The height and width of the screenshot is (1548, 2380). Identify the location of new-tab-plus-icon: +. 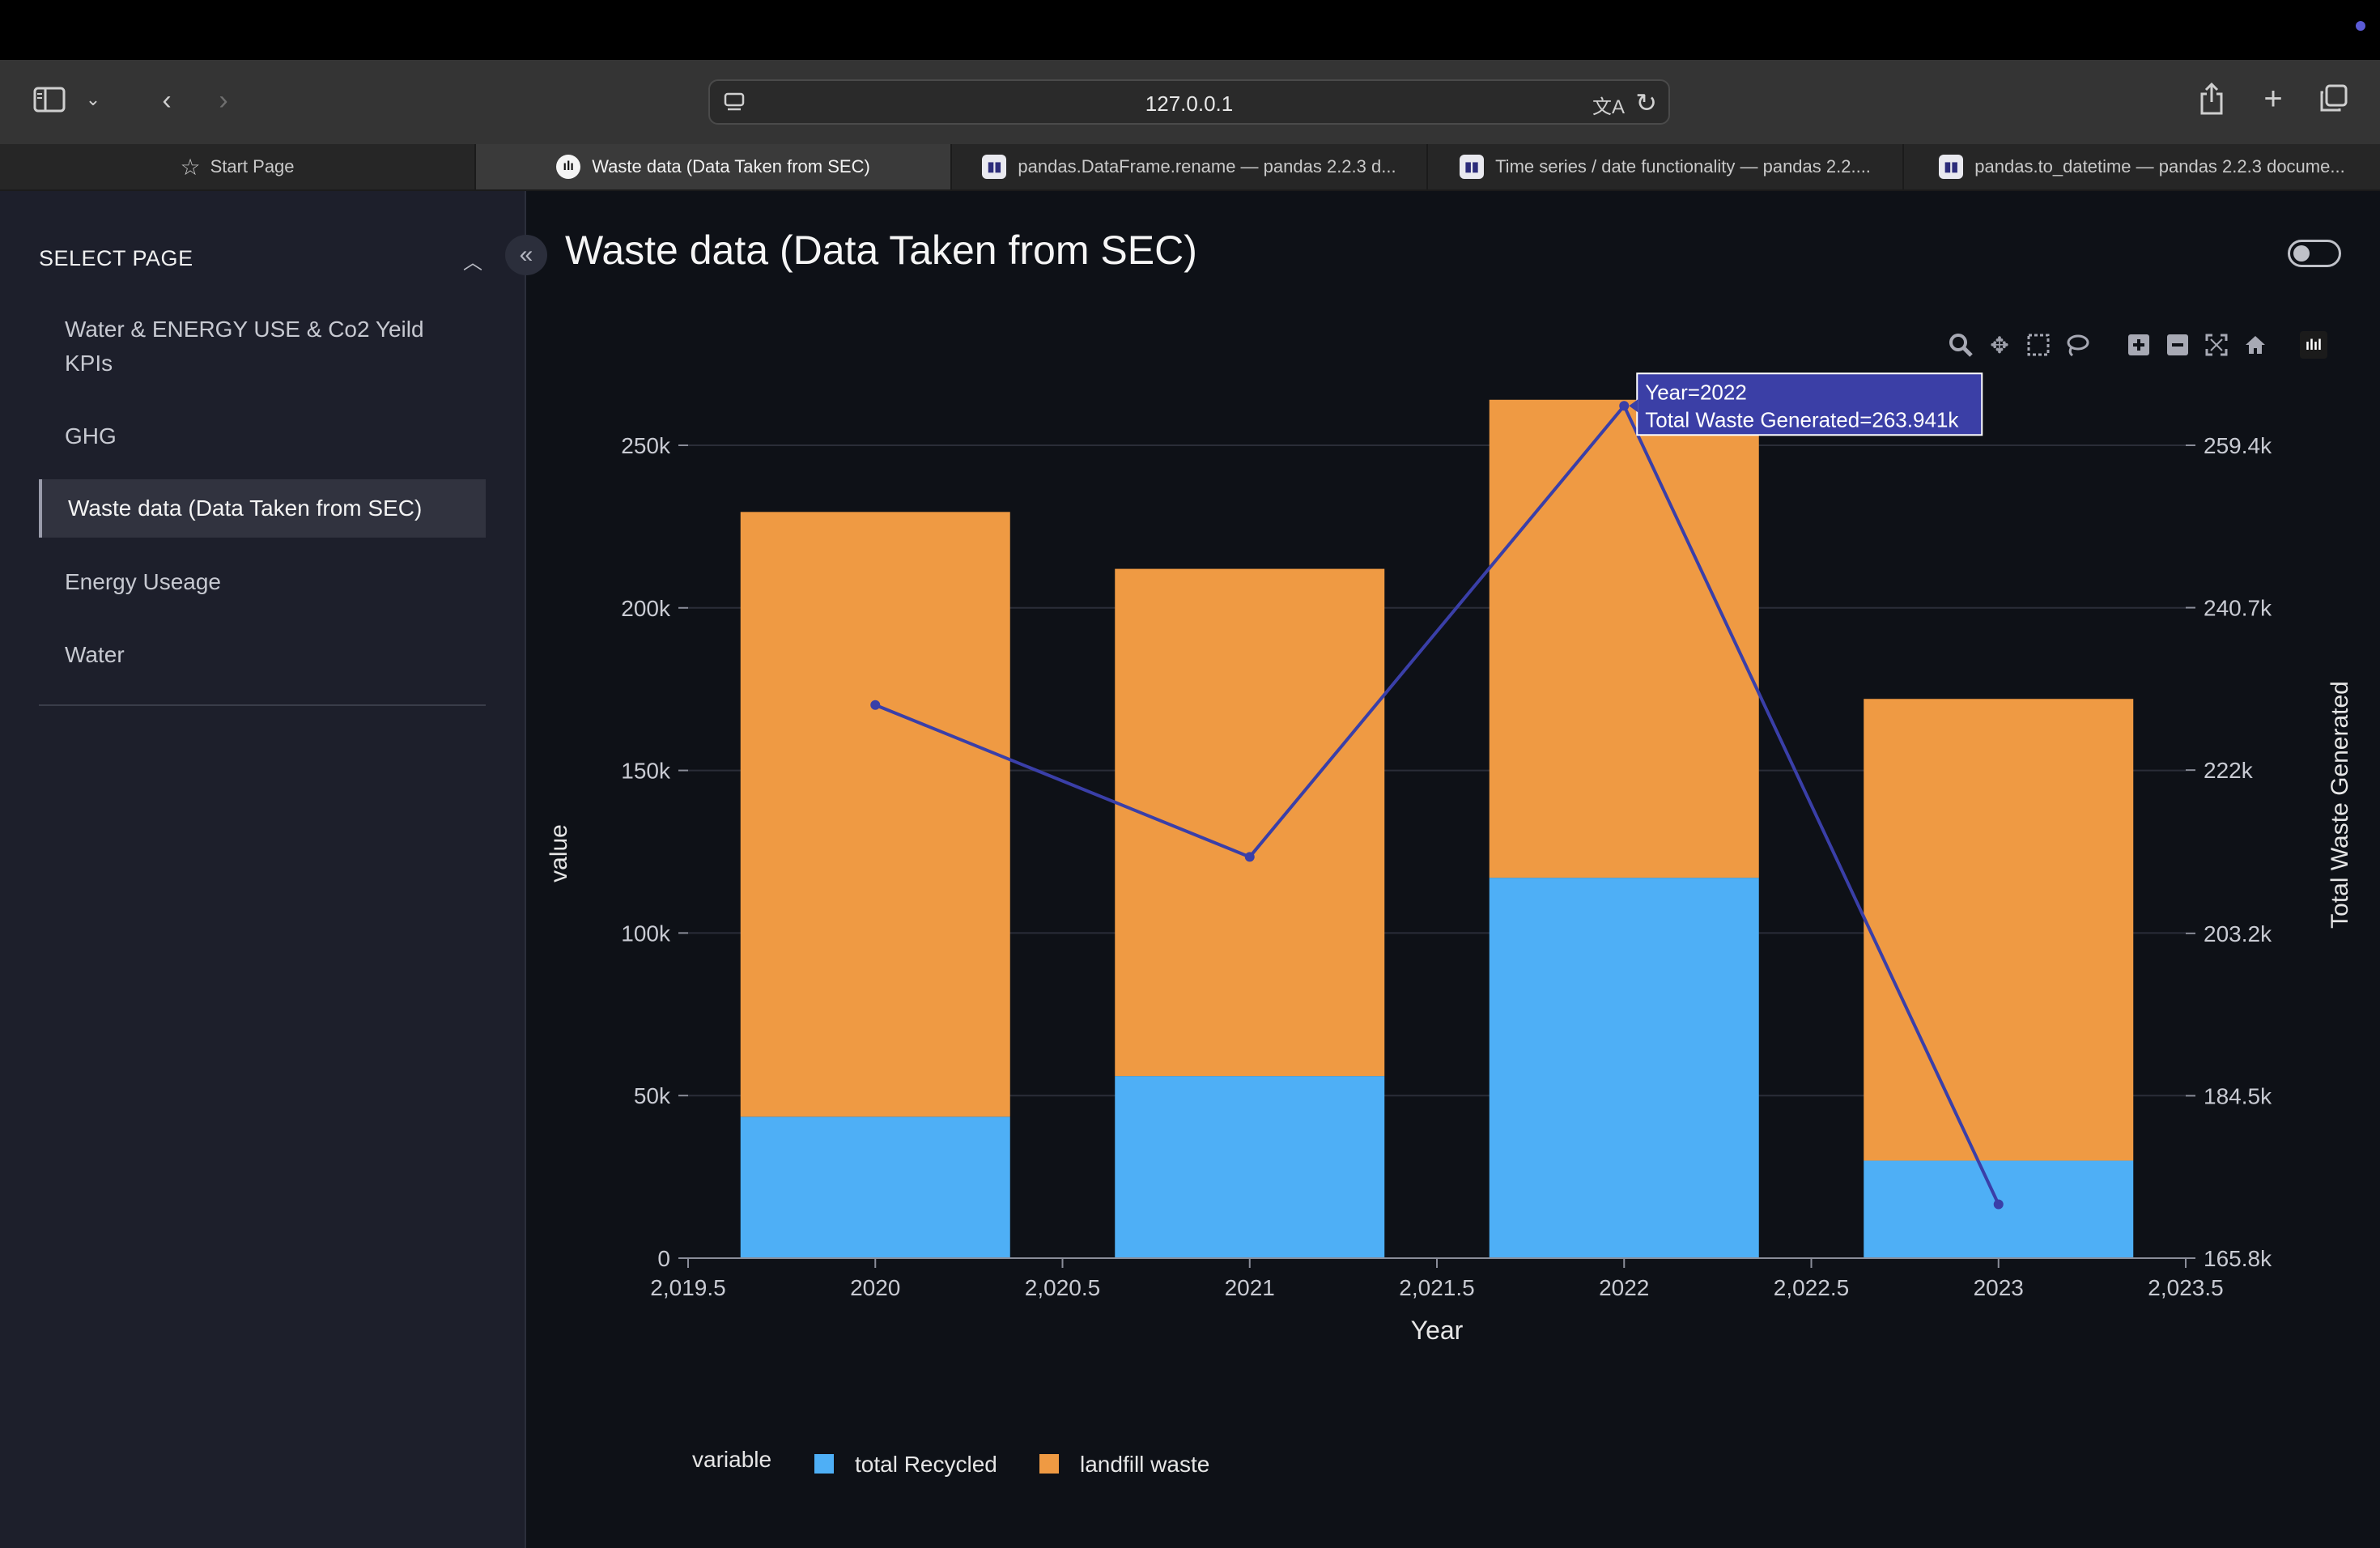
(2273, 99).